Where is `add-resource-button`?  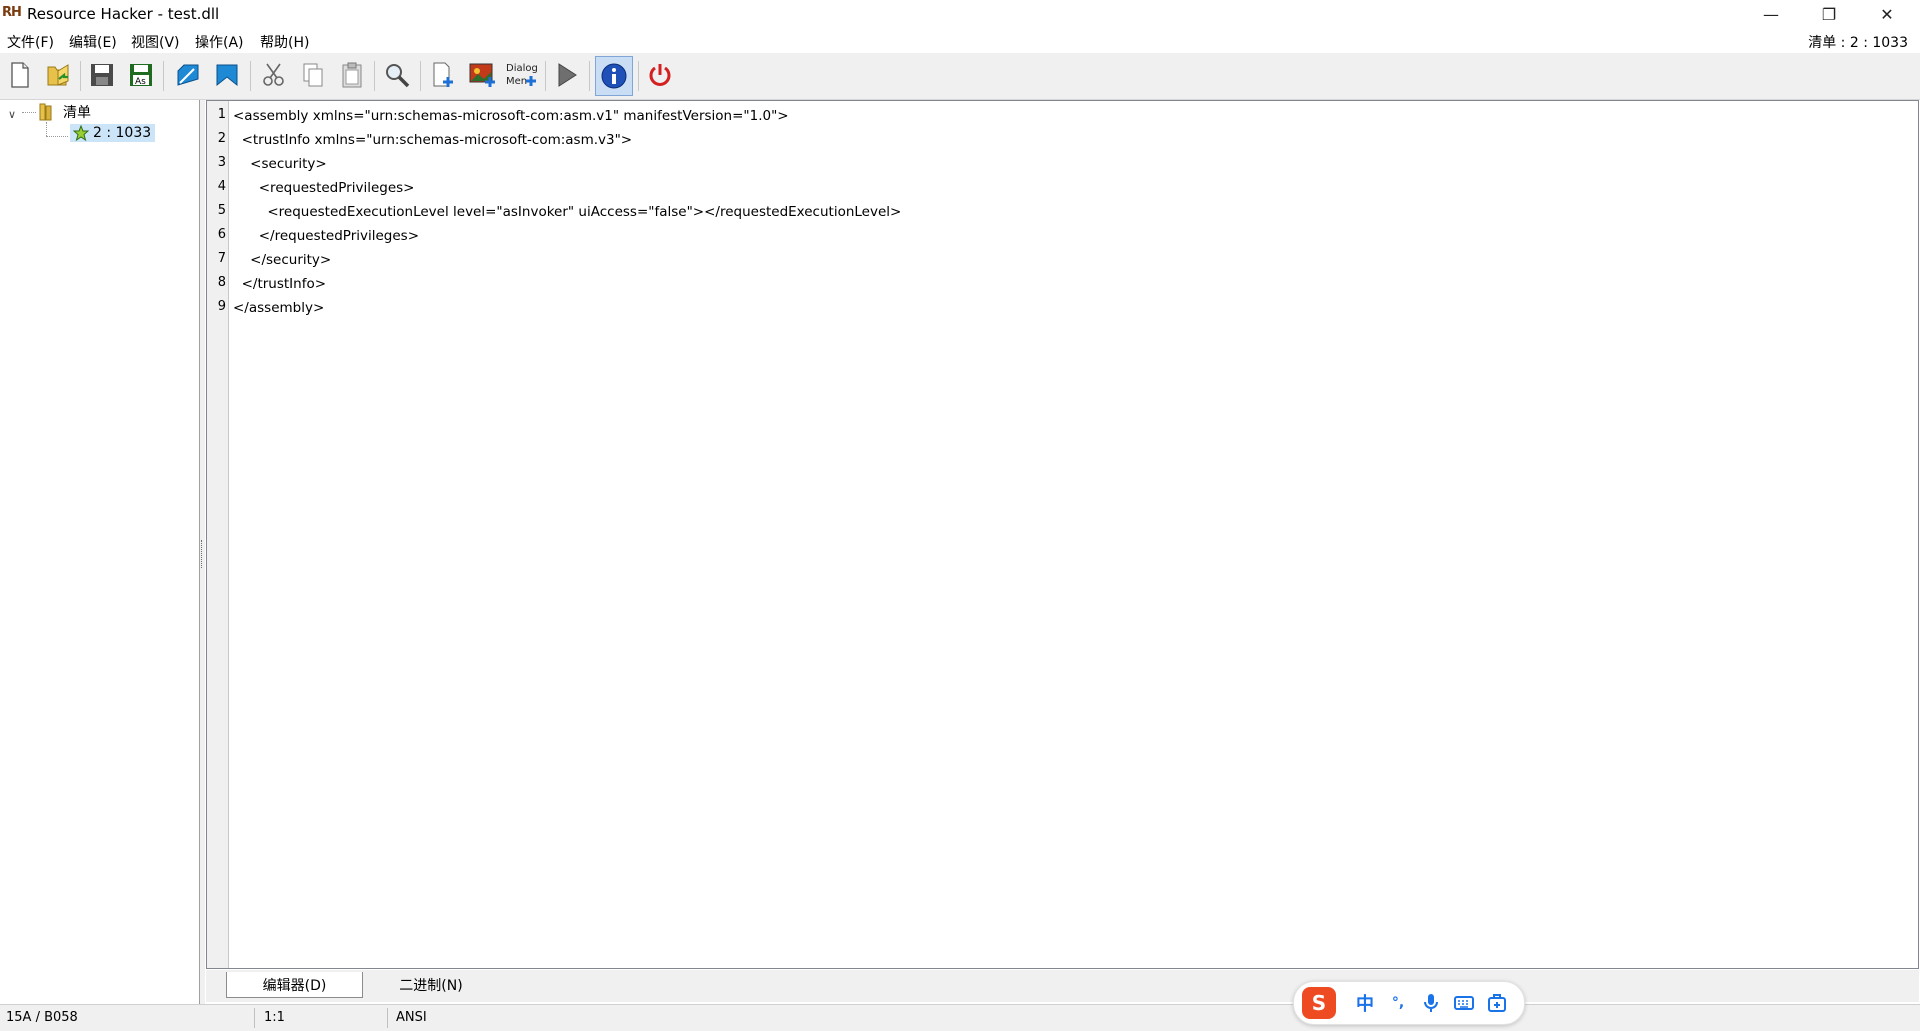 add-resource-button is located at coordinates (444, 75).